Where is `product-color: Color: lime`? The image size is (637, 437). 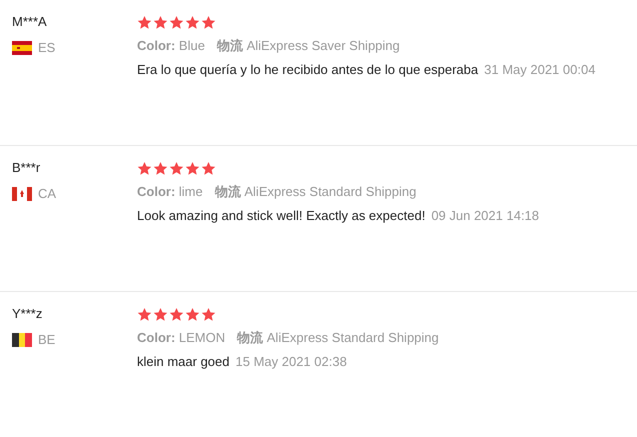
product-color: Color: lime is located at coordinates (170, 192).